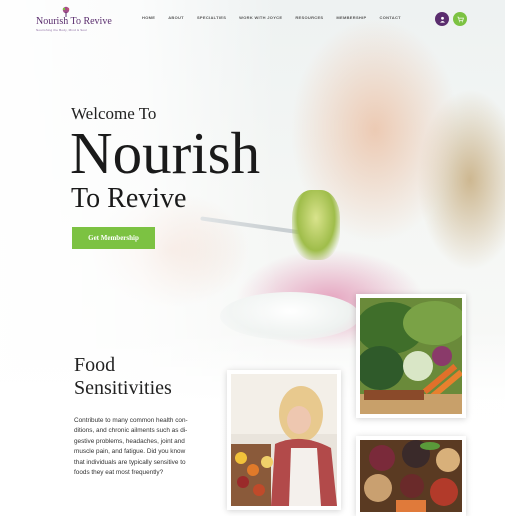 The image size is (505, 516). Describe the element at coordinates (176, 19) in the screenshot. I see `nav-item-about: ABOUT` at that location.